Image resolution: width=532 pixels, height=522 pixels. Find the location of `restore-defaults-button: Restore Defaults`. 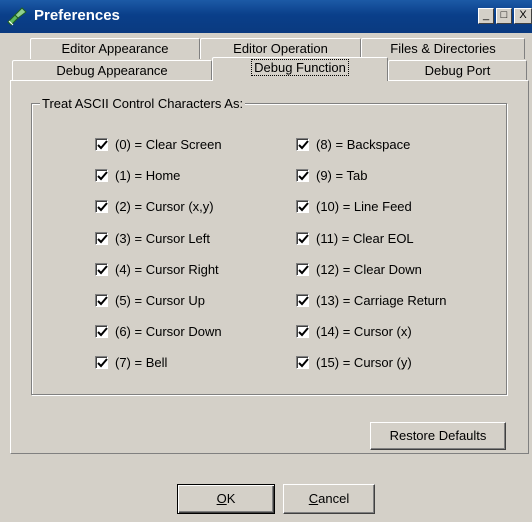

restore-defaults-button: Restore Defaults is located at coordinates (438, 436).